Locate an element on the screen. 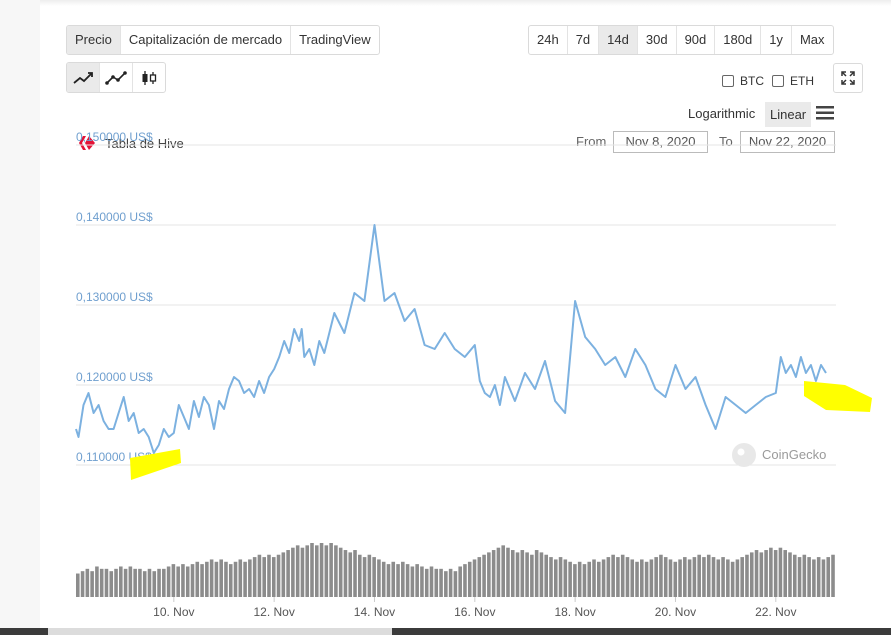 Image resolution: width=891 pixels, height=635 pixels. x-tick-label: 20. Nov is located at coordinates (675, 612).